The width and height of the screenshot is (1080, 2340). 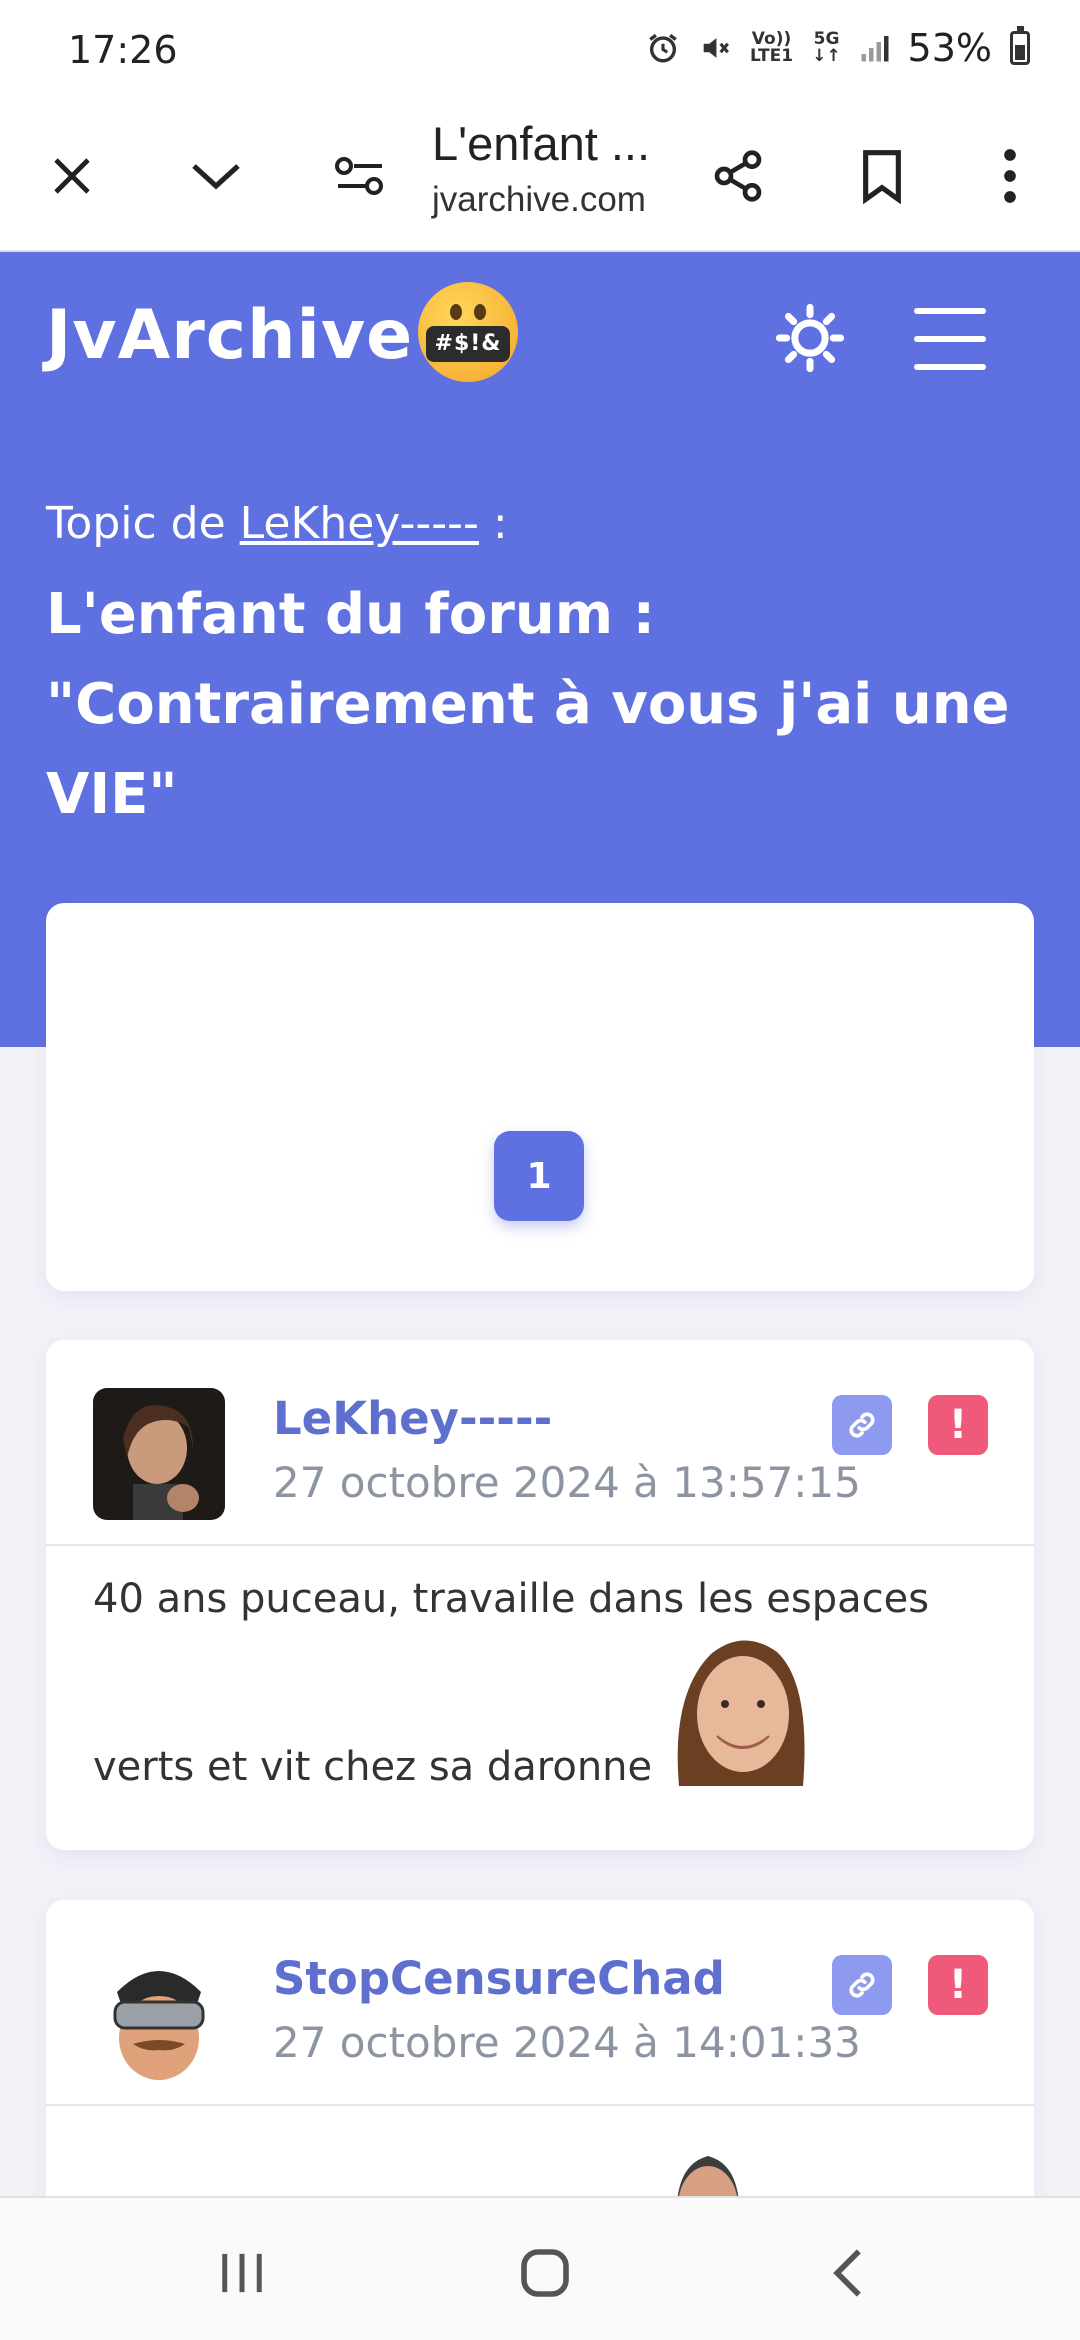 What do you see at coordinates (499, 1978) in the screenshot?
I see `post-author: StopCensureChad` at bounding box center [499, 1978].